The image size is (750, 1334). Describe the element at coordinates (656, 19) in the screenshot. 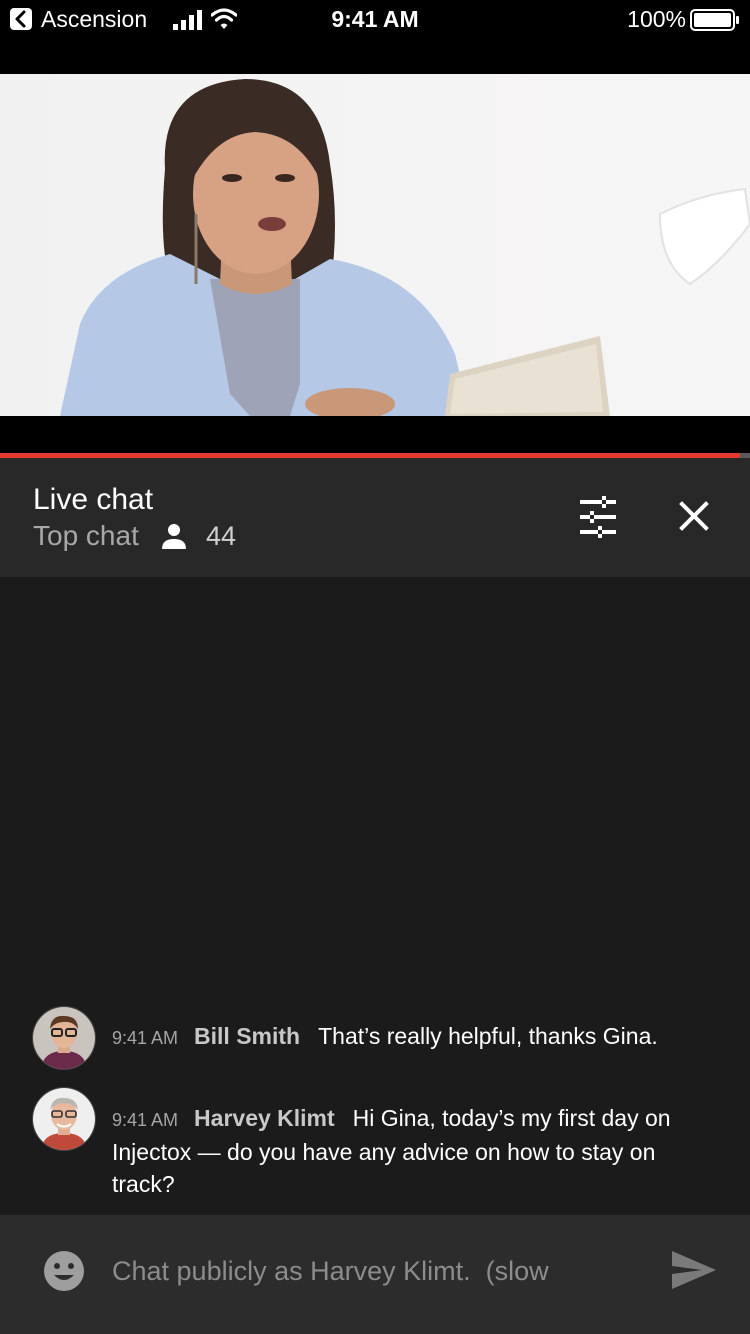

I see `battery-percent: 100%` at that location.